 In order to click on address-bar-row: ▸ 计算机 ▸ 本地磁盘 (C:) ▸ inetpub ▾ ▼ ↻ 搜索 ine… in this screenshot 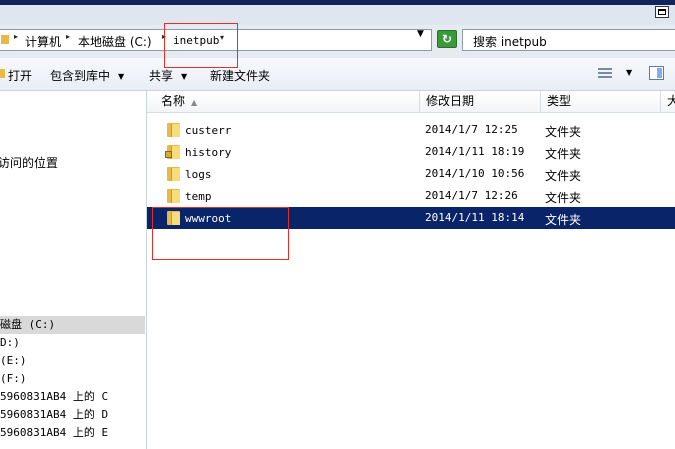, I will do `click(337, 42)`.